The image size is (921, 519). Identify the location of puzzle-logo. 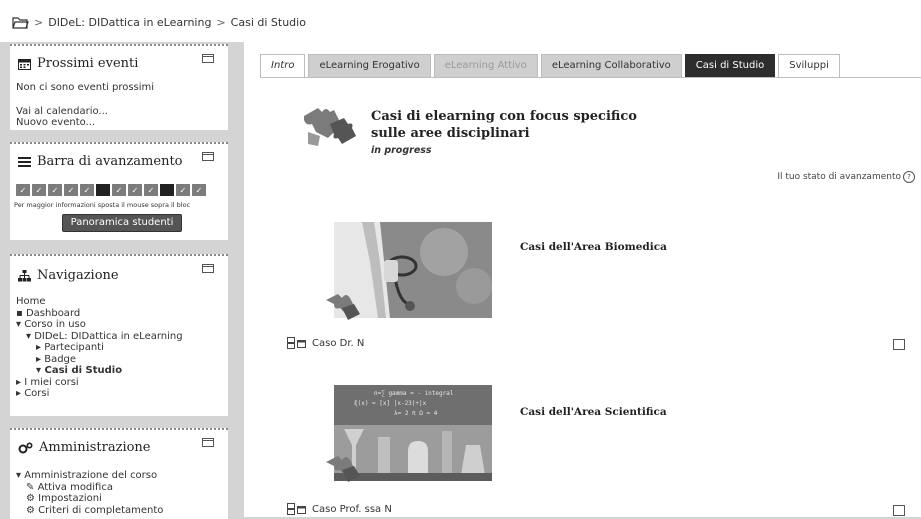
(330, 127).